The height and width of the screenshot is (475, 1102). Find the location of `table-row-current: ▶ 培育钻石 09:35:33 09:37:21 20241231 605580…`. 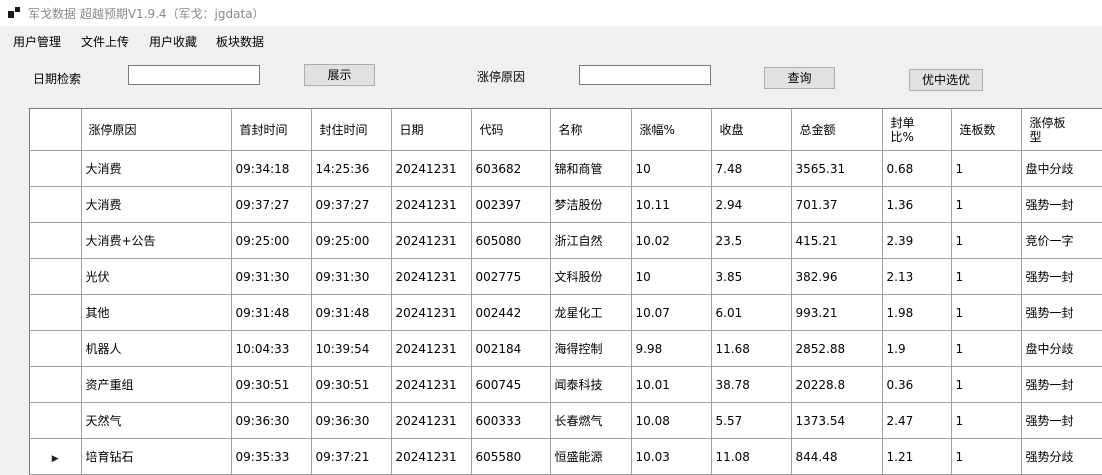

table-row-current: ▶ 培育钻石 09:35:33 09:37:21 20241231 605580… is located at coordinates (566, 456).